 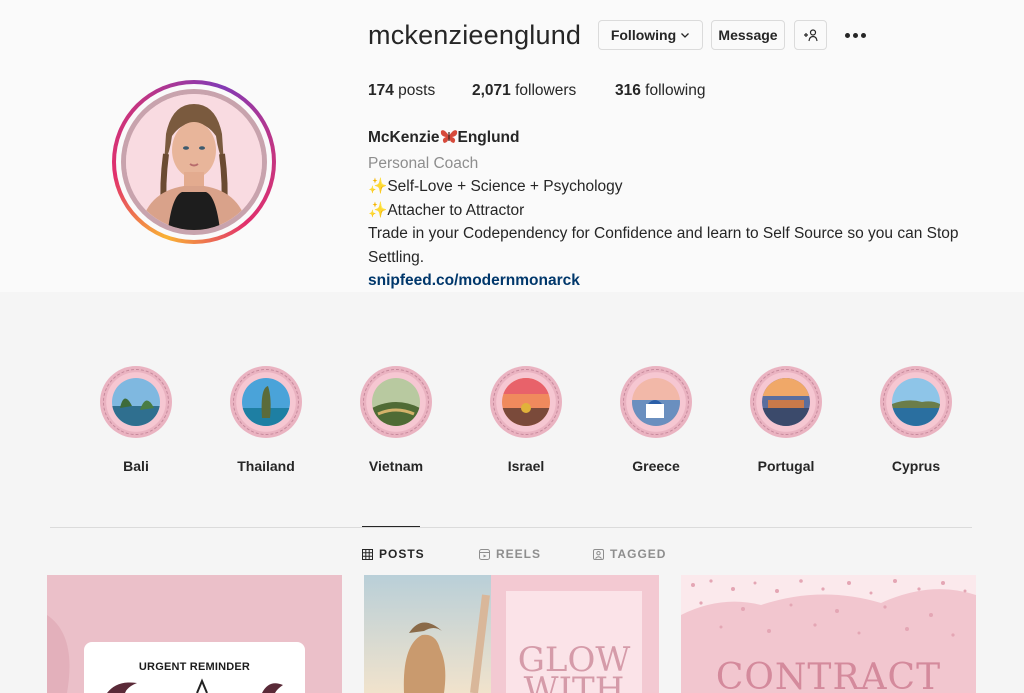 I want to click on highlight-label: Portugal, so click(x=786, y=466).